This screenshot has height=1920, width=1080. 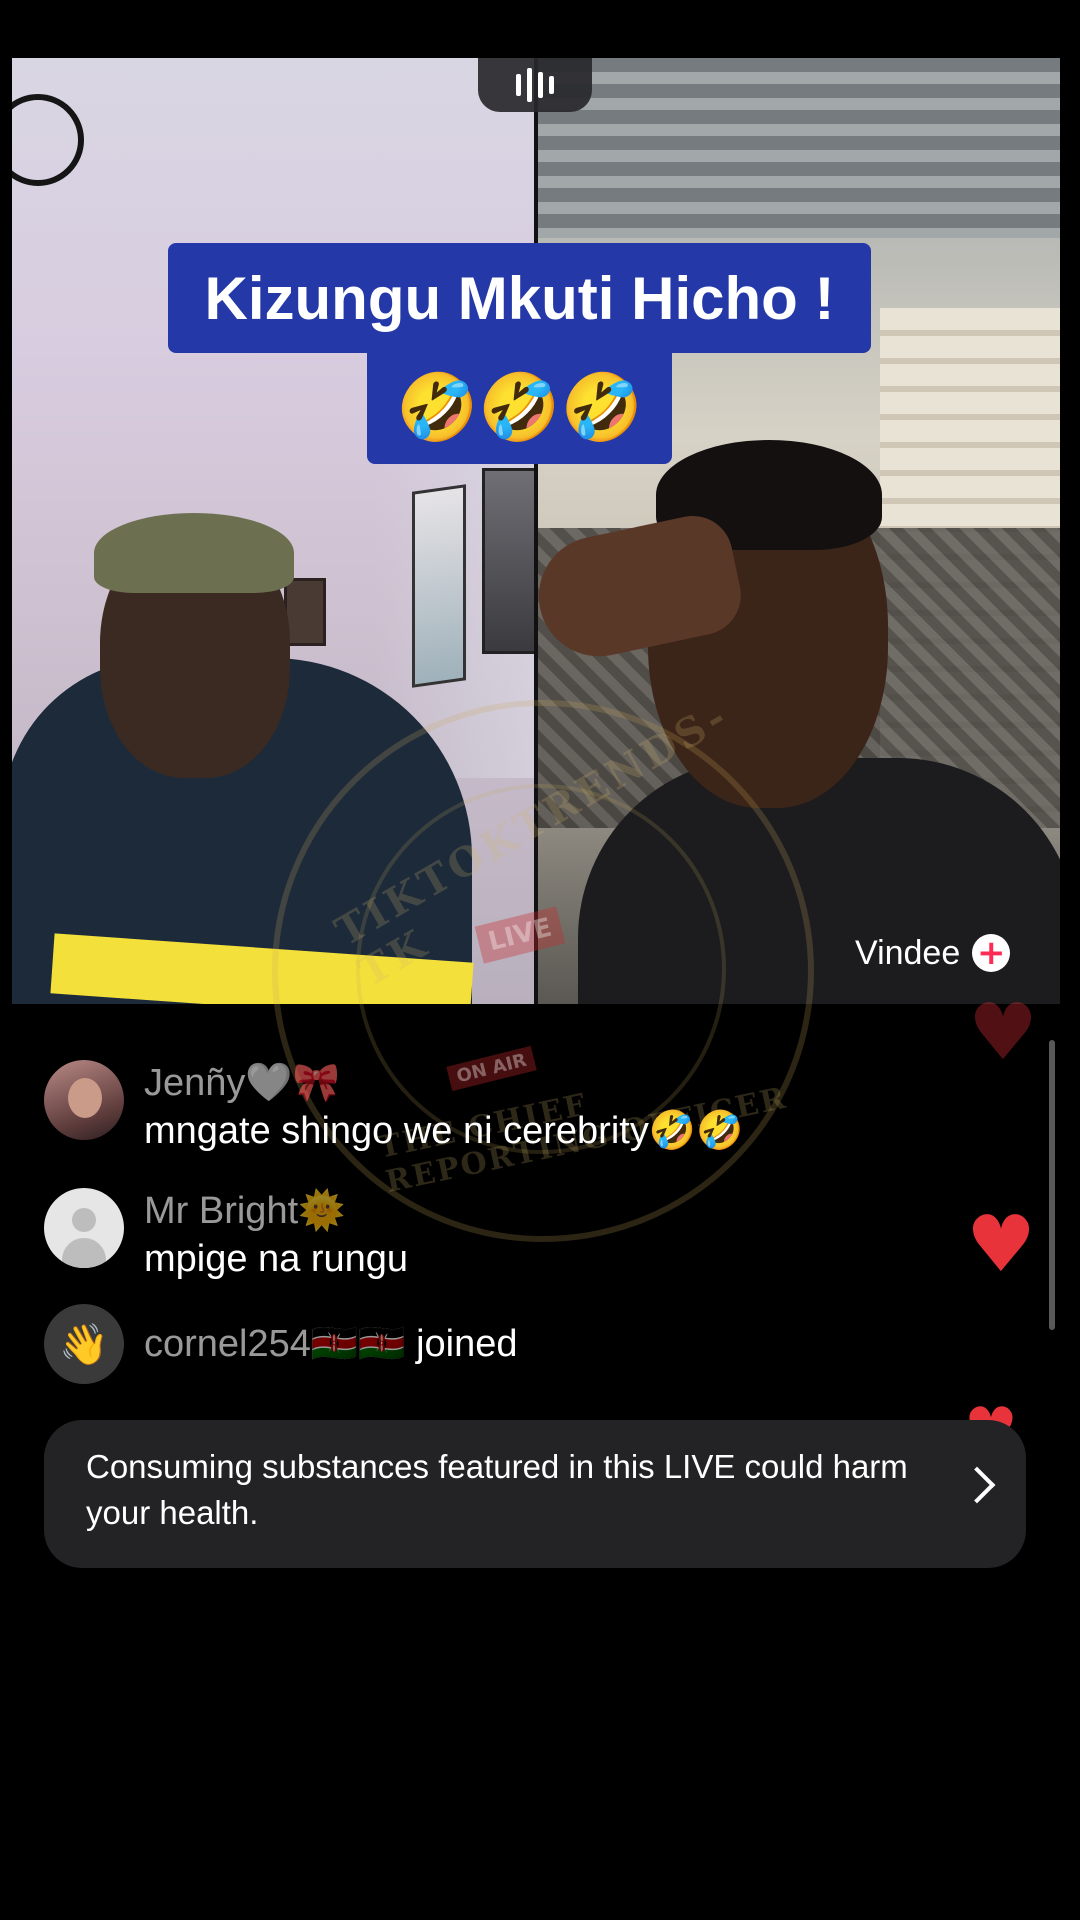 I want to click on comment-body: Jenñy🤍🎀 mngate shingo we ni cerebrity🤣🤣, so click(x=443, y=1108).